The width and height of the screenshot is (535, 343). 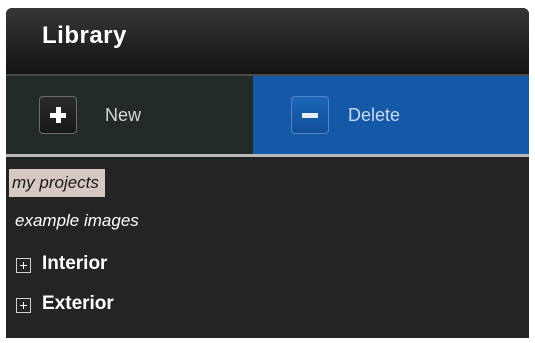 I want to click on library-title: Library, so click(x=84, y=35).